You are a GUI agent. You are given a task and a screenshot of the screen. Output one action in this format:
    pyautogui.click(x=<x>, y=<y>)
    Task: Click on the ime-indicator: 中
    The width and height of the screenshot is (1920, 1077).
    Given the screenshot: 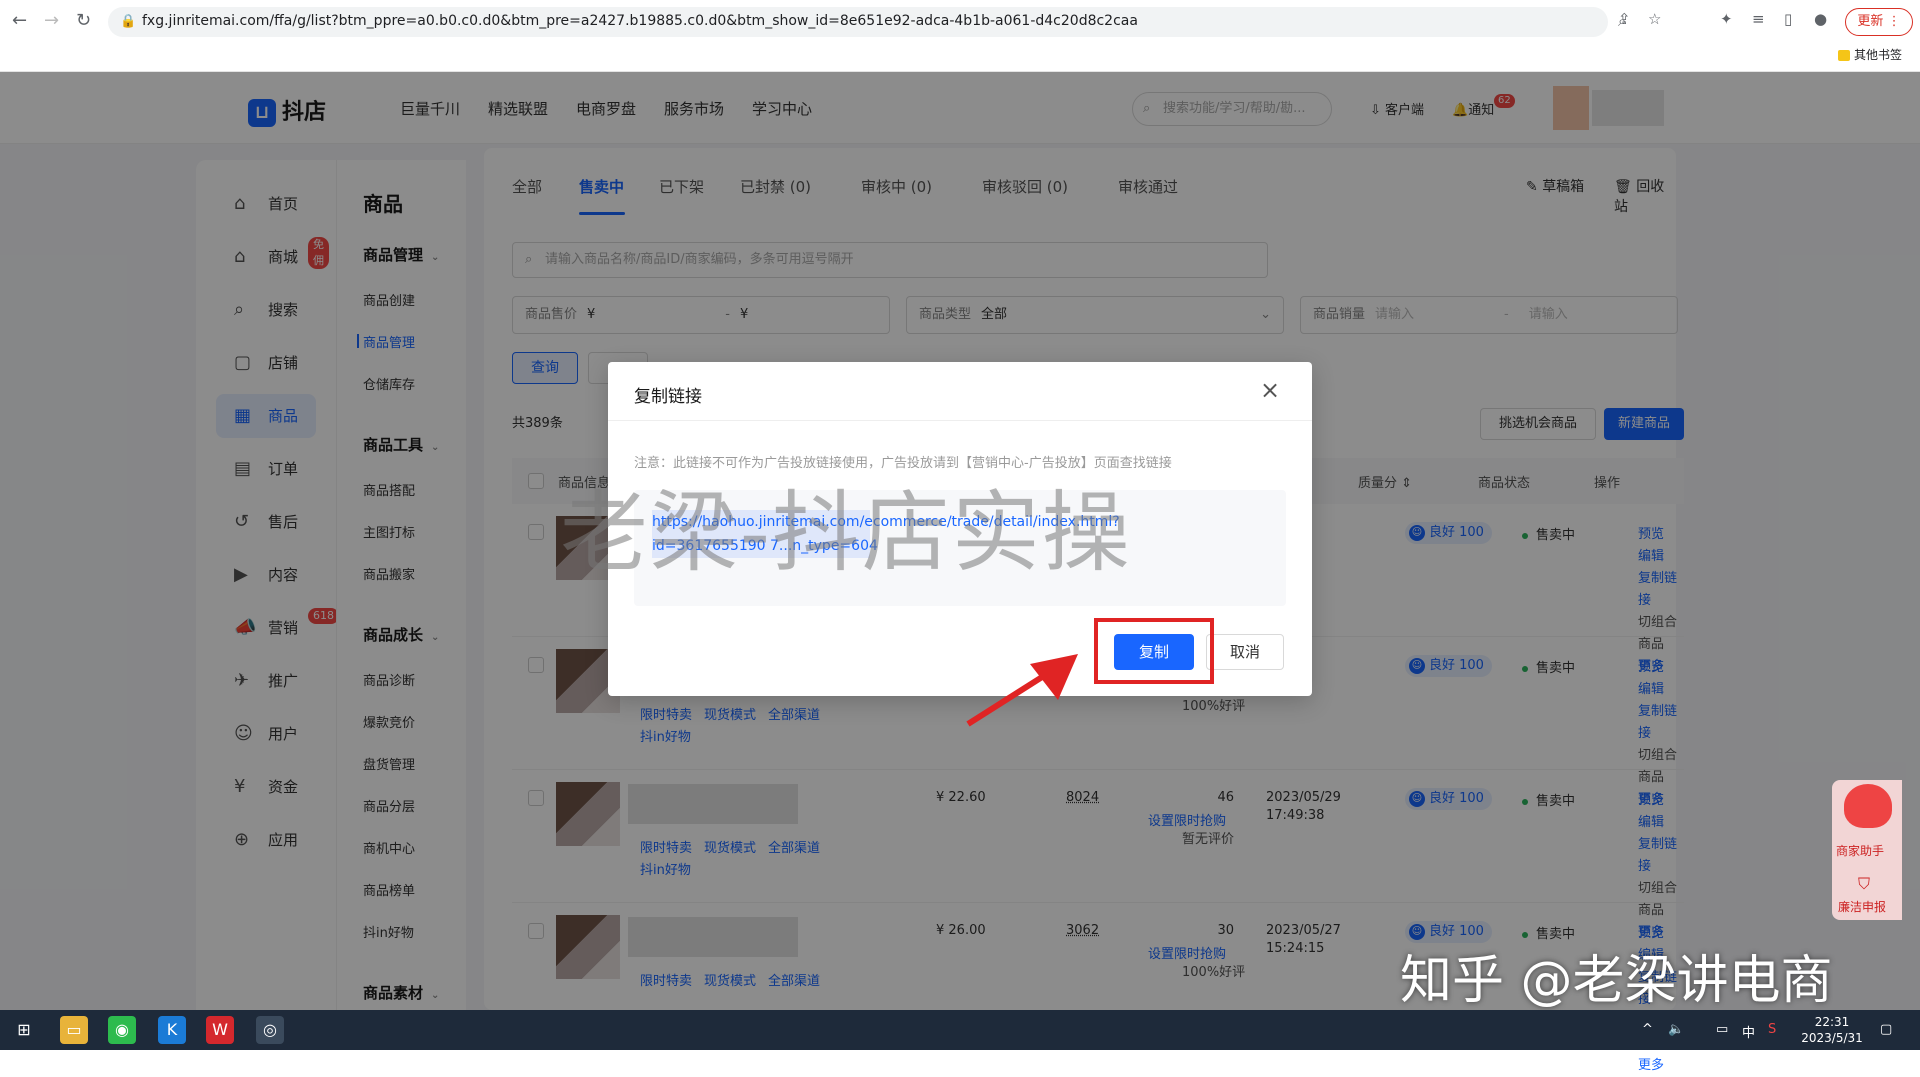 What is the action you would take?
    pyautogui.click(x=1748, y=1031)
    